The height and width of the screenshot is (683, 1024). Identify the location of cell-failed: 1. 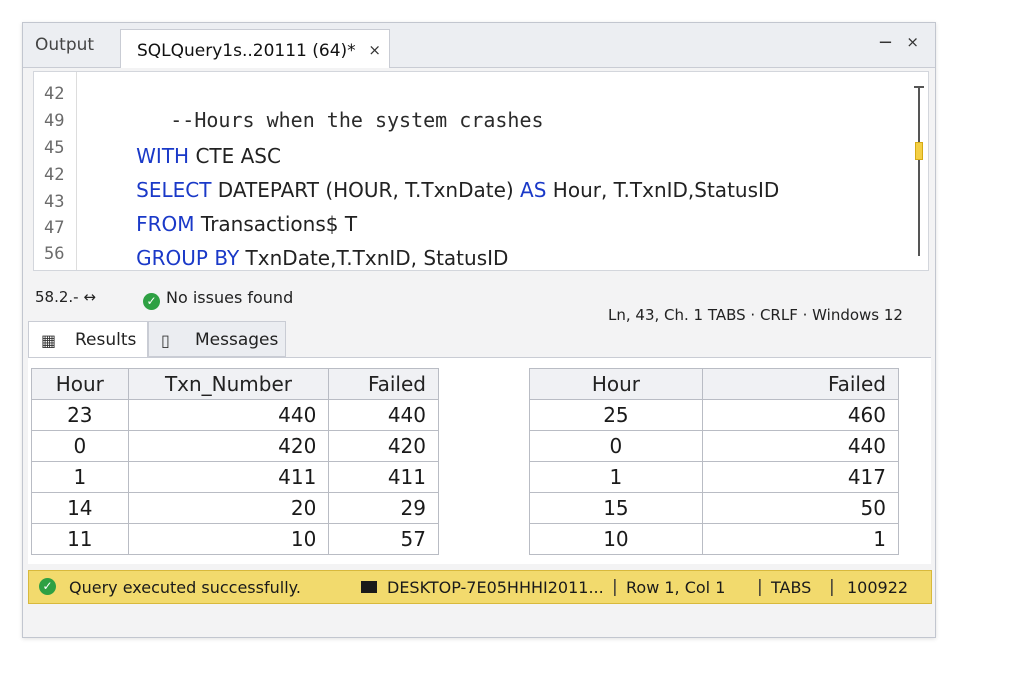
(800, 539).